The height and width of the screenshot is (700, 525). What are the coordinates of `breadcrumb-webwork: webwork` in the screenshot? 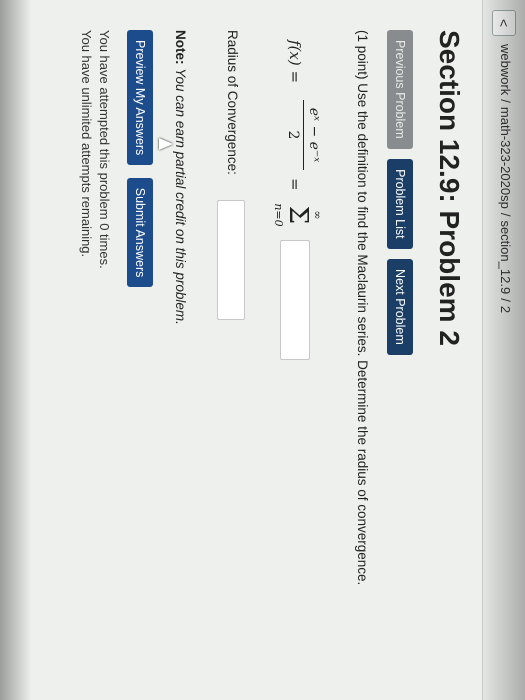 It's located at (505, 69).